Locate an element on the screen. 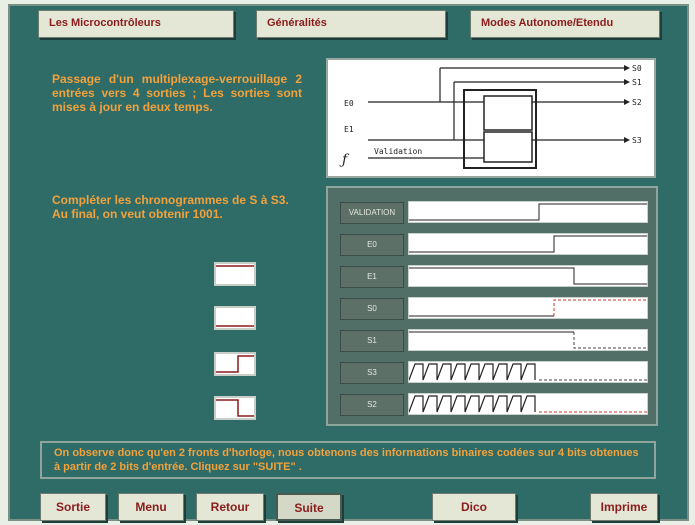 Image resolution: width=695 pixels, height=525 pixels. tab-microcontroleurs: Les Microcontrôleurs is located at coordinates (136, 24).